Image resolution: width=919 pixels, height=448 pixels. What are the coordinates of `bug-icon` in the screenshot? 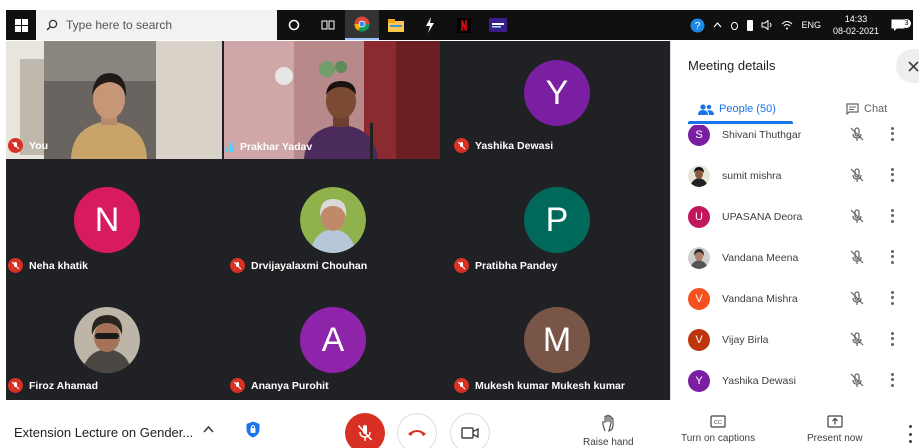 It's located at (734, 25).